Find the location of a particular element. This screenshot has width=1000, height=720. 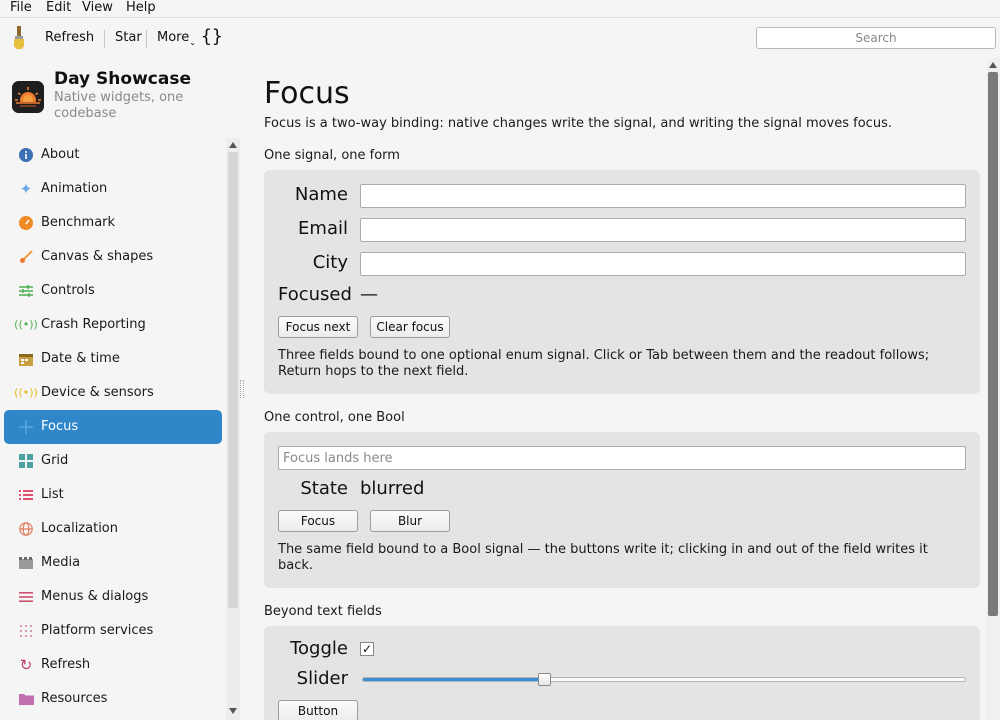

toolbar: Refresh Star More⌄ {} is located at coordinates (500, 38).